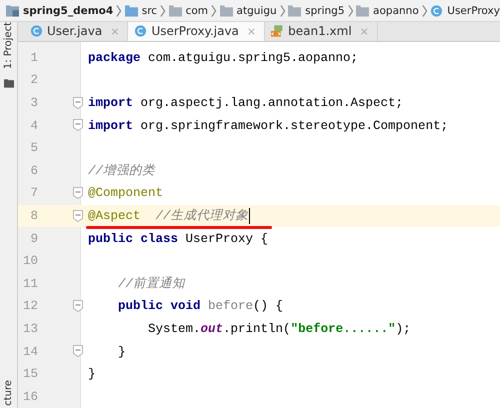  Describe the element at coordinates (316, 10) in the screenshot. I see `breadcrumb-item: spring5` at that location.